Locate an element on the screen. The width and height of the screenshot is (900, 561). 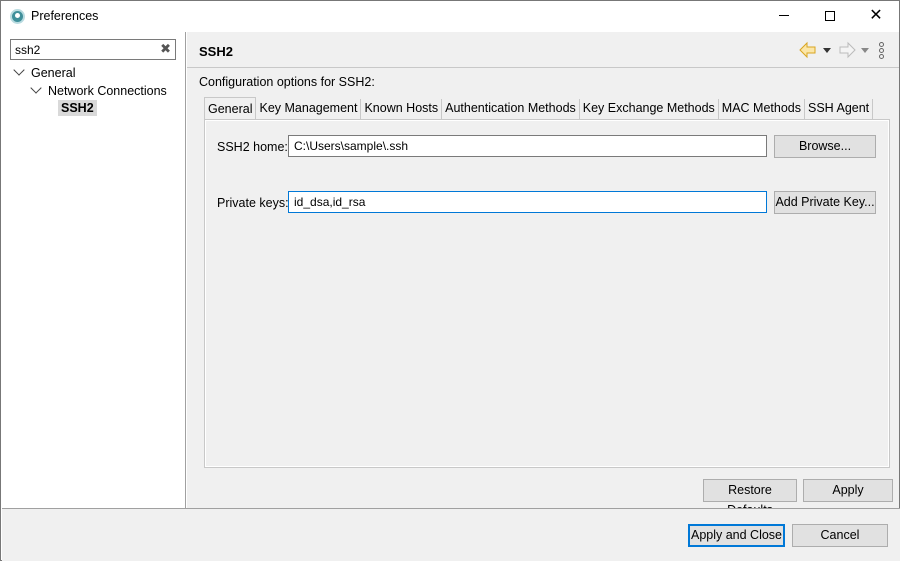
forward-arrow-icon is located at coordinates (847, 50).